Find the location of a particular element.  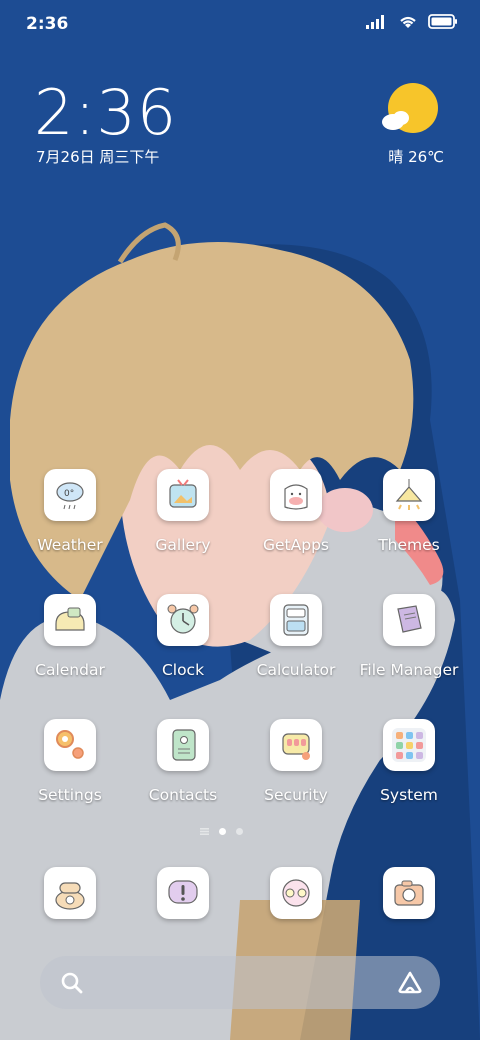

dock-camera is located at coordinates (409, 893).